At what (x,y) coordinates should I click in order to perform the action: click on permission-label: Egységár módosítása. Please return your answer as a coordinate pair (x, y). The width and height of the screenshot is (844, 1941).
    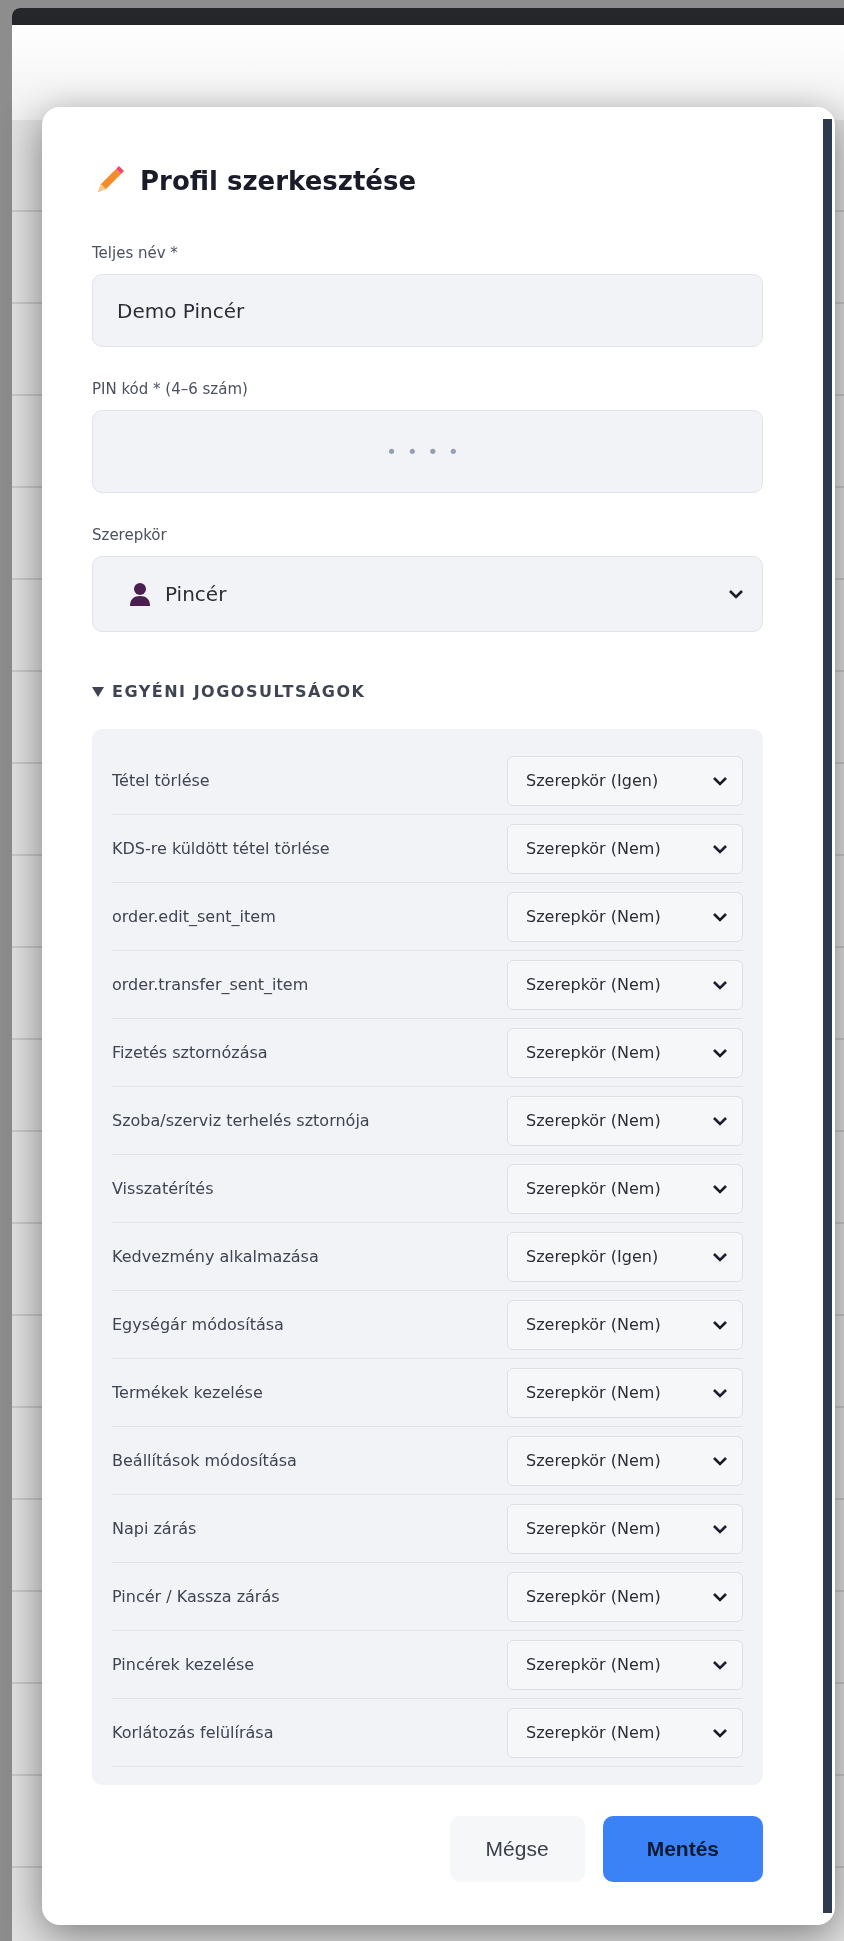
    Looking at the image, I should click on (198, 1324).